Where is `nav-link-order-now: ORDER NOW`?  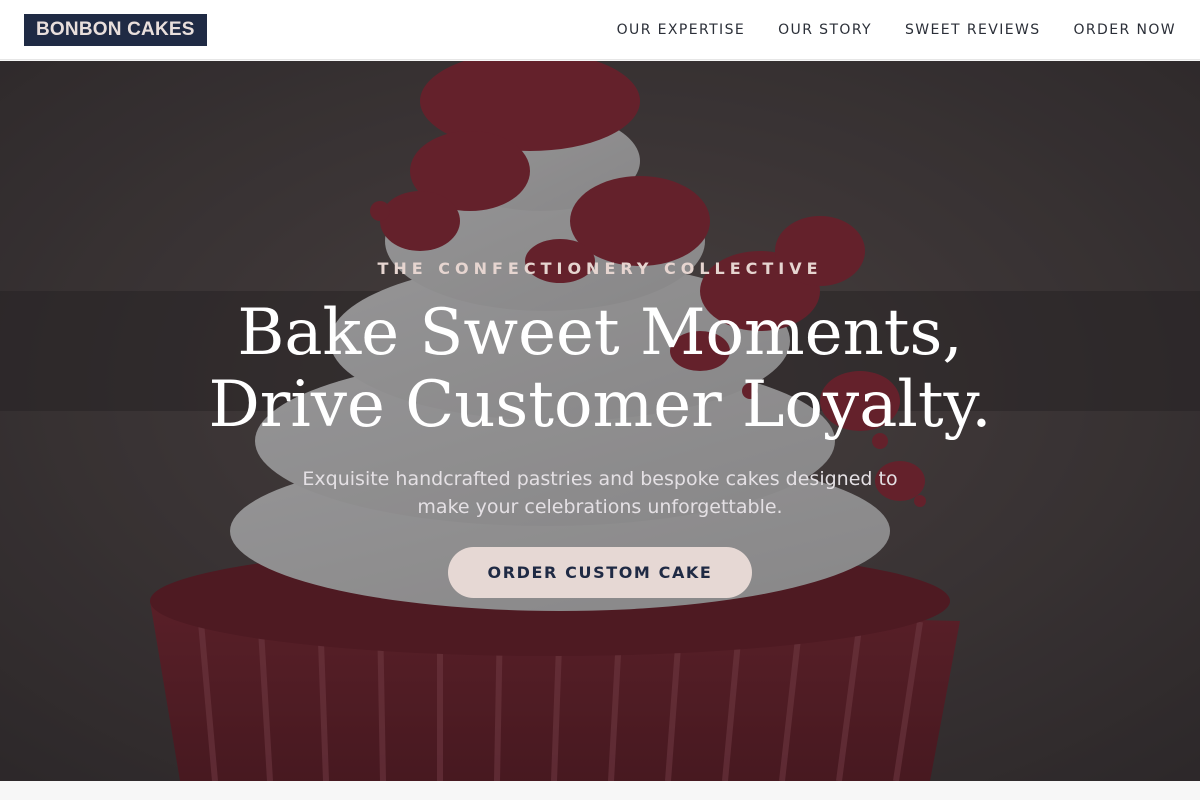
nav-link-order-now: ORDER NOW is located at coordinates (1125, 30).